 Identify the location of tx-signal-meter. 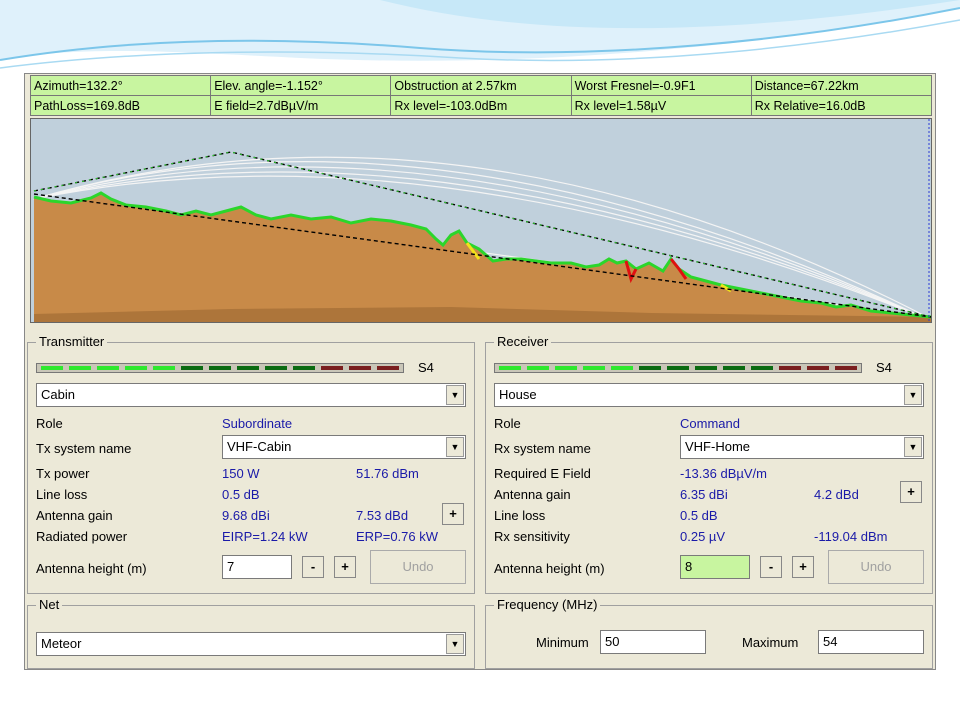
(220, 368).